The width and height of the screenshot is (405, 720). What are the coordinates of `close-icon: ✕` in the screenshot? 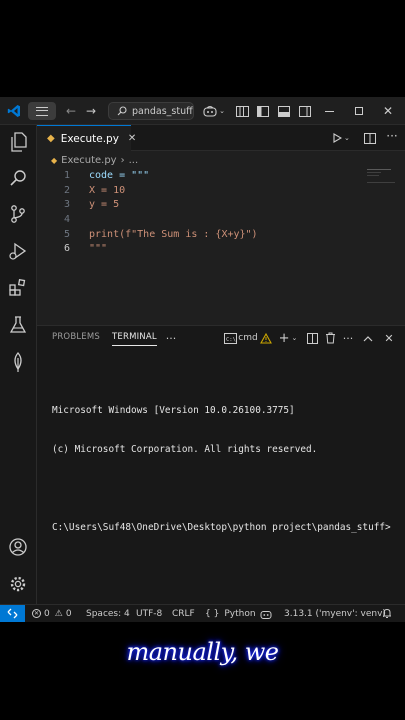 It's located at (388, 111).